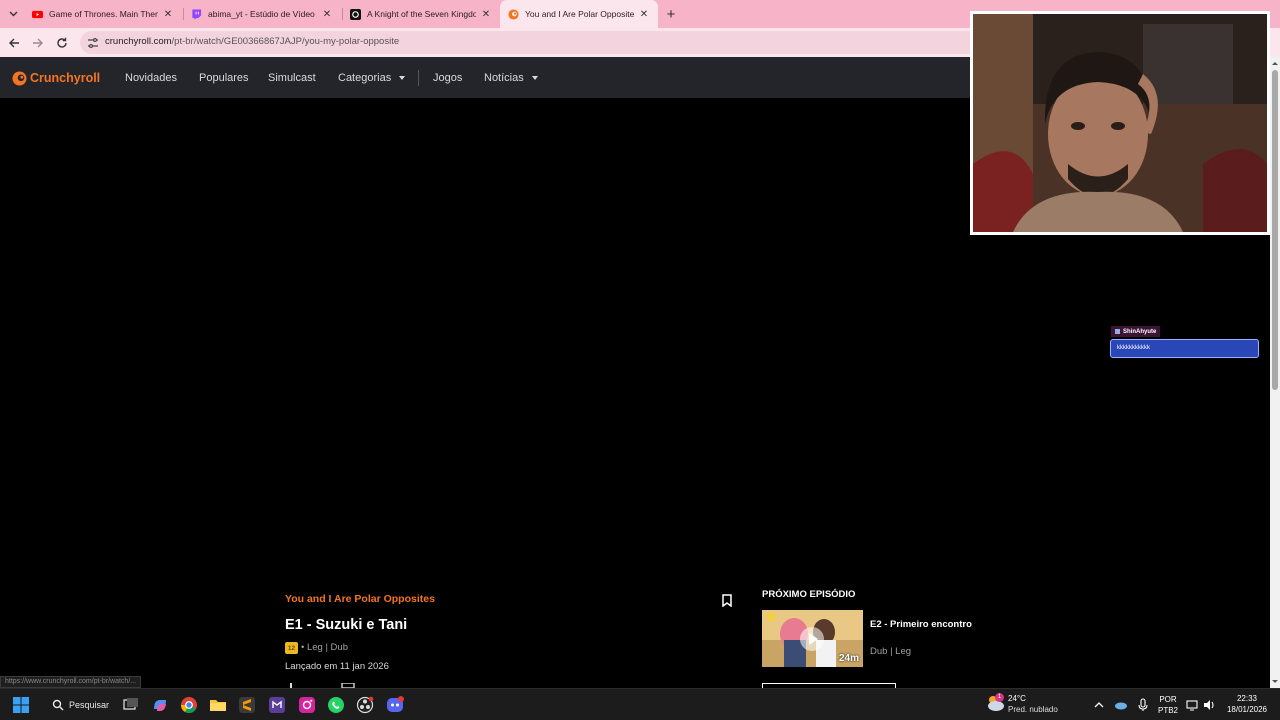  What do you see at coordinates (1117, 331) in the screenshot?
I see `chat-badge-icon` at bounding box center [1117, 331].